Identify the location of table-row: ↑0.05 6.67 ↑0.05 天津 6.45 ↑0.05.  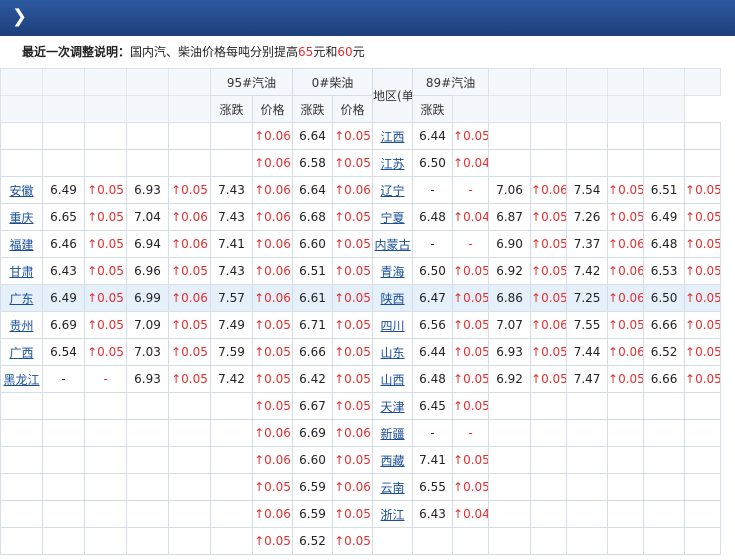
(367, 406).